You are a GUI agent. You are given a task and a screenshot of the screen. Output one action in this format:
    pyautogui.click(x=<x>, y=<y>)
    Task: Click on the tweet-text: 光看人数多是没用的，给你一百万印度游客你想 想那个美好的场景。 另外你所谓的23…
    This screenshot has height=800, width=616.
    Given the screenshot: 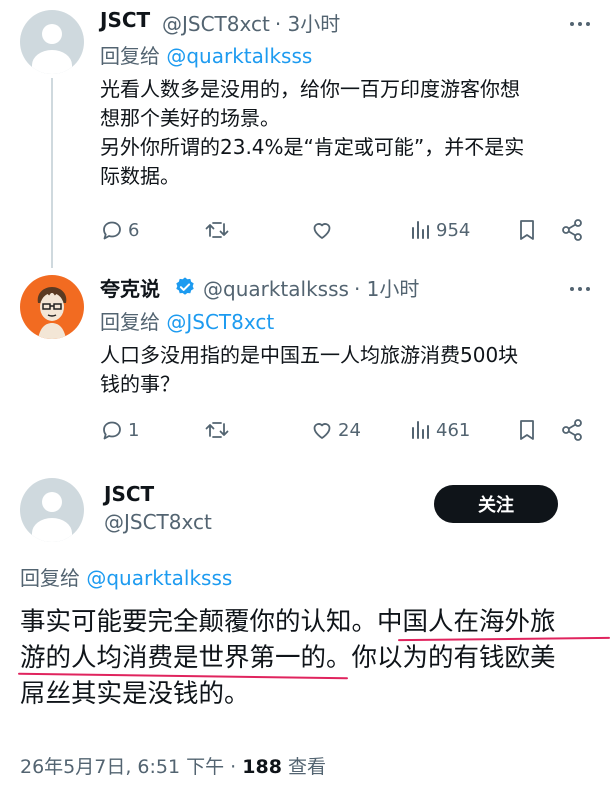 What is the action you would take?
    pyautogui.click(x=312, y=132)
    